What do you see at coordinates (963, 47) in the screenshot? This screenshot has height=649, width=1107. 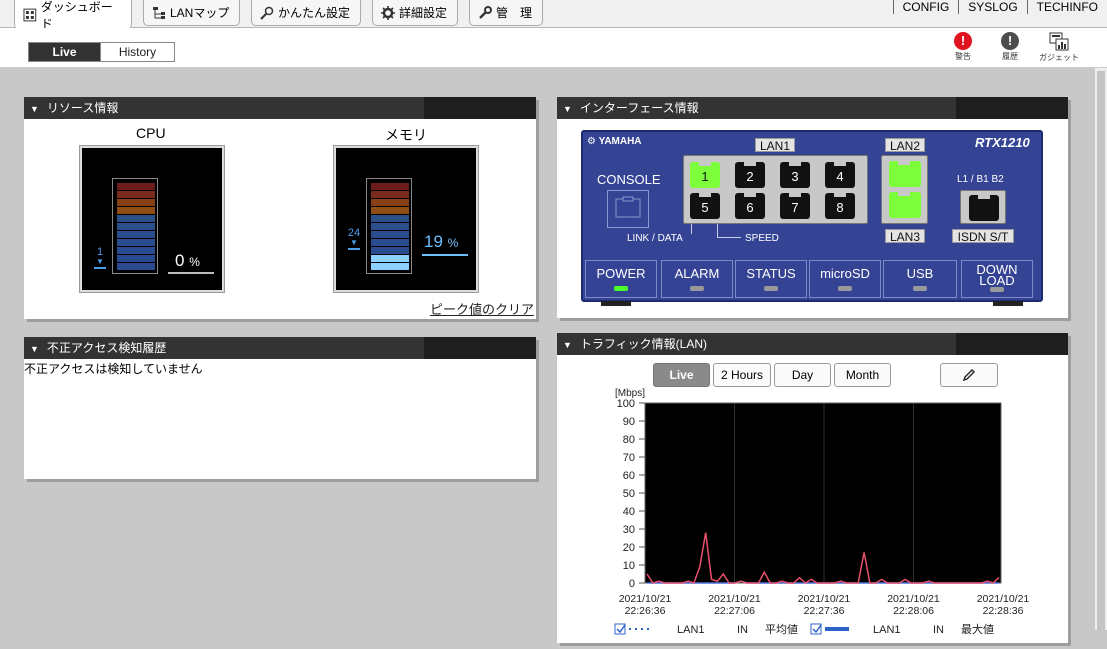 I see `warning-tool: ! 警告` at bounding box center [963, 47].